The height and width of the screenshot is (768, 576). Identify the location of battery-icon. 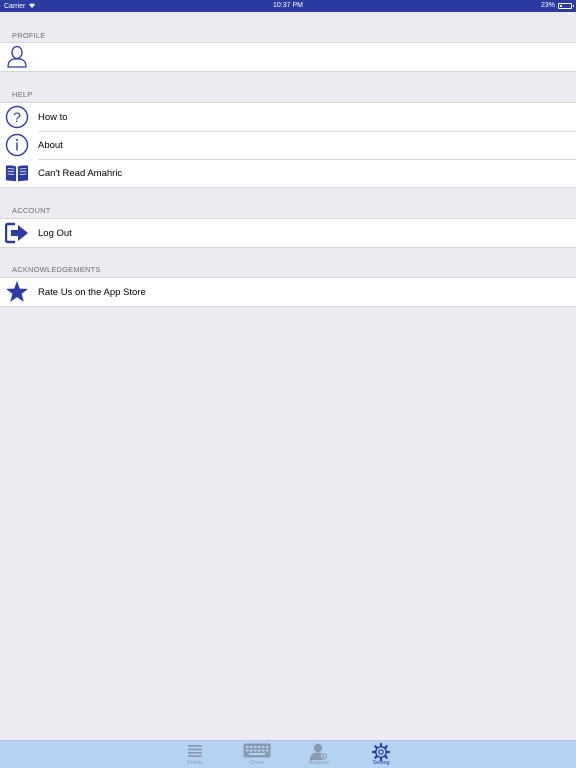
(566, 5).